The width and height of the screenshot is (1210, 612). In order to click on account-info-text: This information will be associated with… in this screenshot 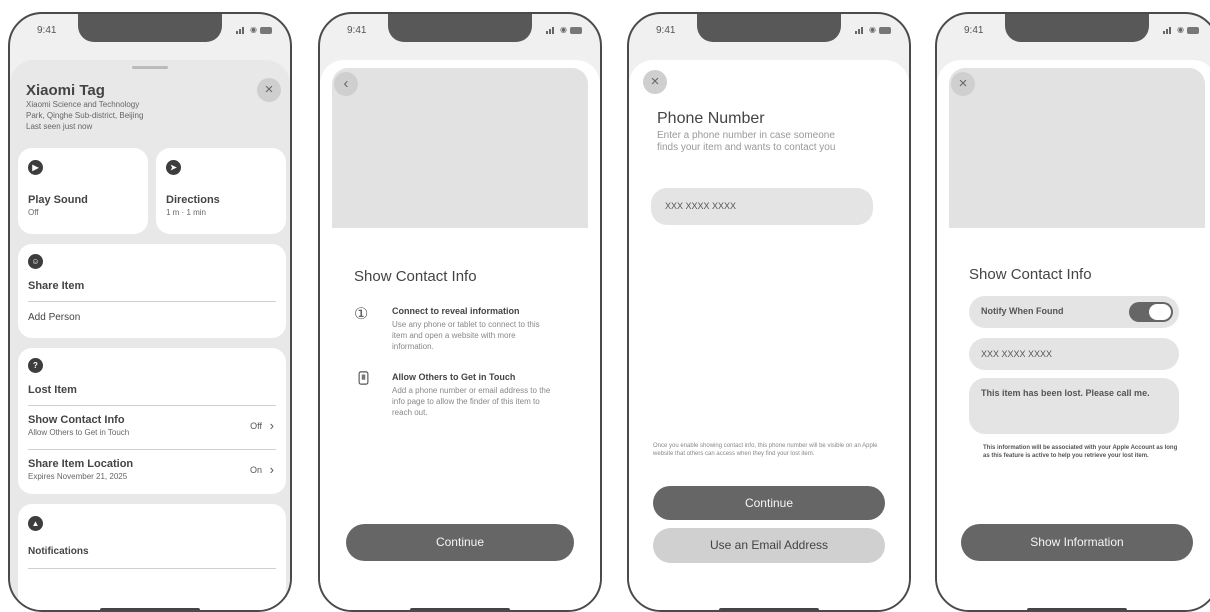, I will do `click(1080, 452)`.